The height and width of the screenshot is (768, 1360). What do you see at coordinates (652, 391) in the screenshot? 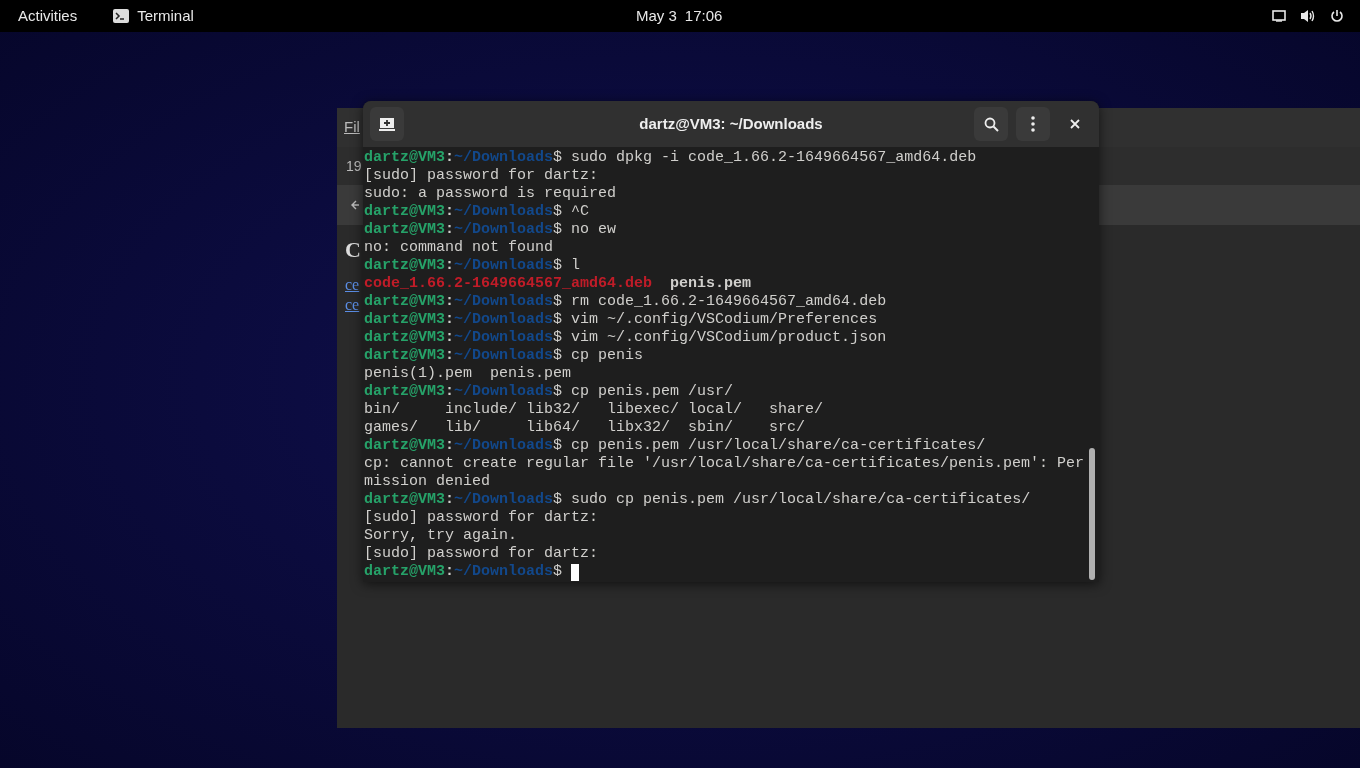
I see `command-text: cp penis.pem /usr/` at bounding box center [652, 391].